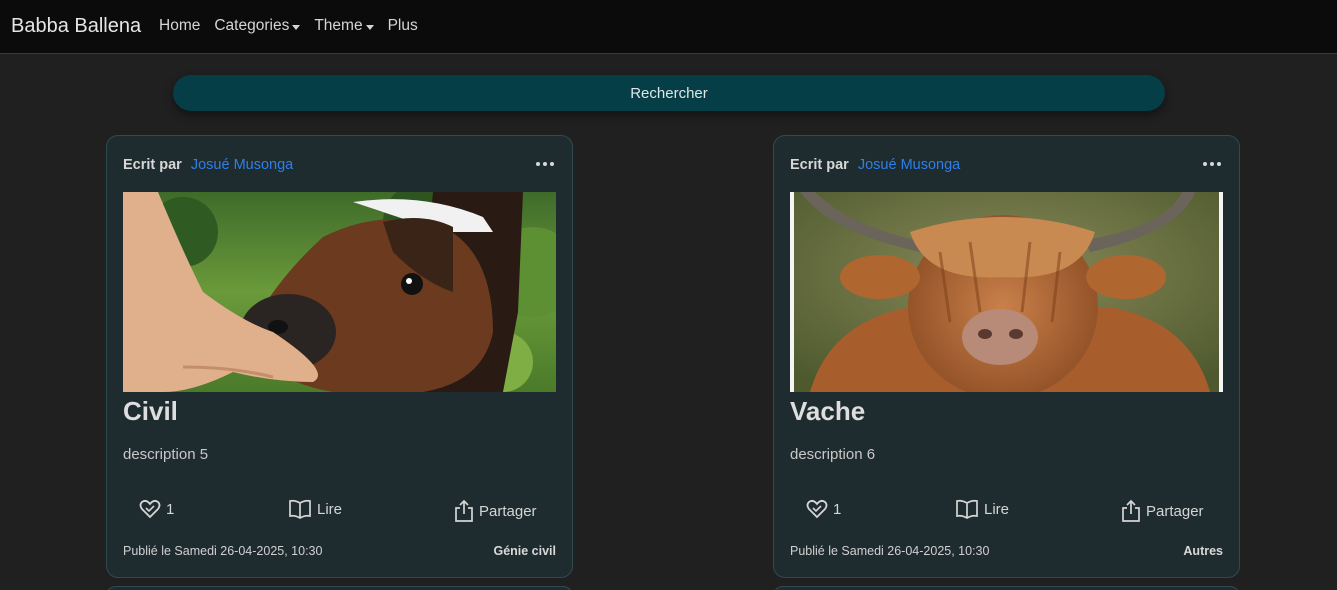  I want to click on nav-menu: Home Categories Theme Plus, so click(295, 26).